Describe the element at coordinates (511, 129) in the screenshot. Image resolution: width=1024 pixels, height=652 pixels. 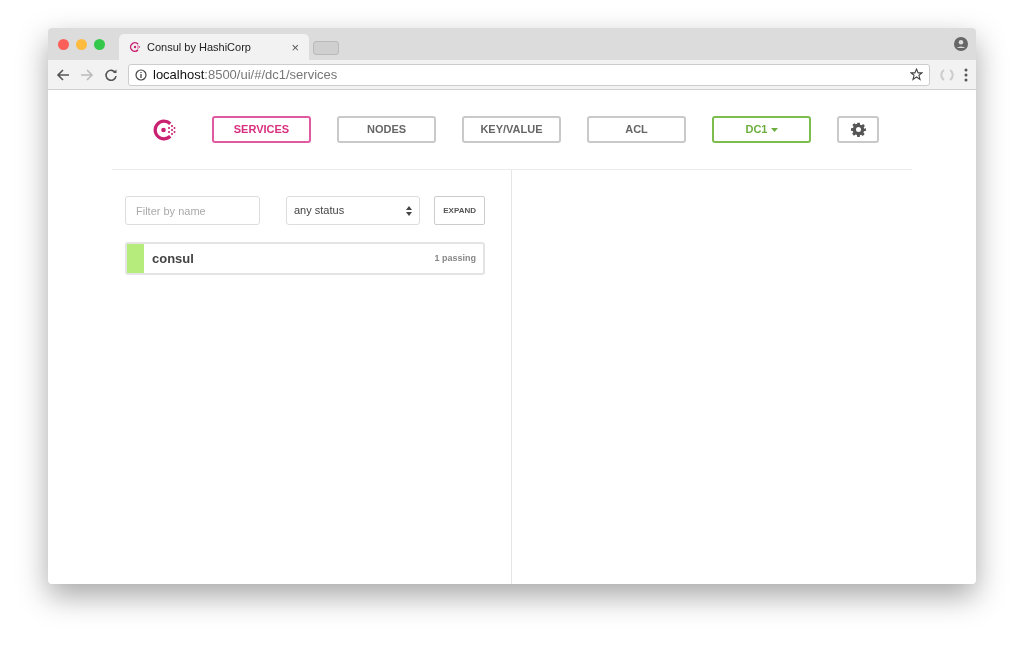
I see `nav-tab: KEY/VALUE` at that location.